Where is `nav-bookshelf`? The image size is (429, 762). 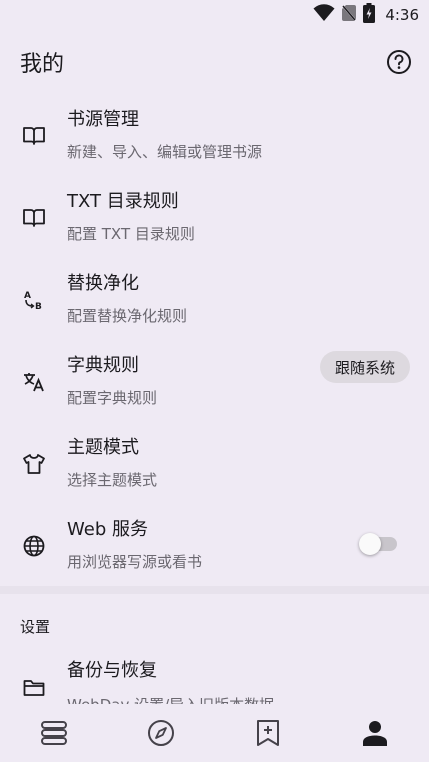
nav-bookshelf is located at coordinates (54, 733).